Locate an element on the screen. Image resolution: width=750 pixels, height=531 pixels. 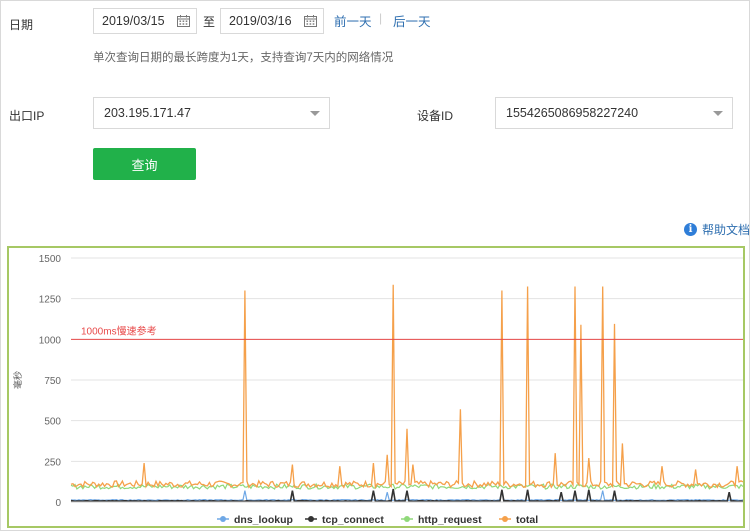
info-icon: i is located at coordinates (690, 229).